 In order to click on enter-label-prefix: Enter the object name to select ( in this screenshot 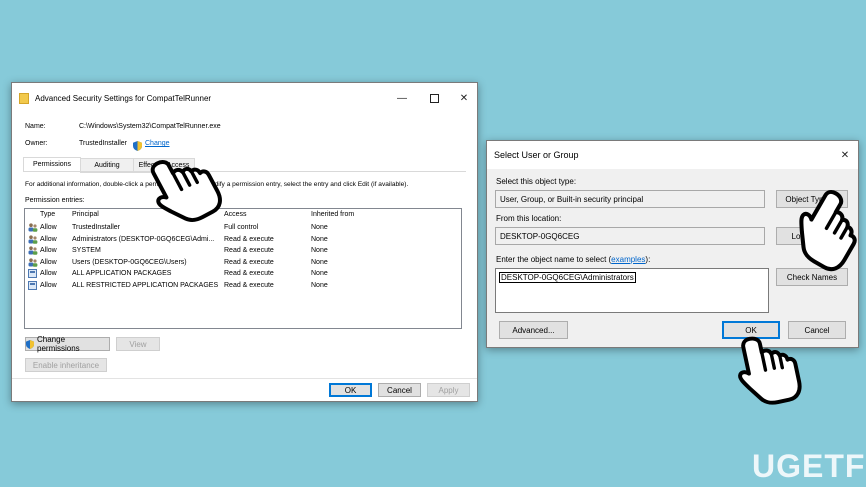, I will do `click(554, 259)`.